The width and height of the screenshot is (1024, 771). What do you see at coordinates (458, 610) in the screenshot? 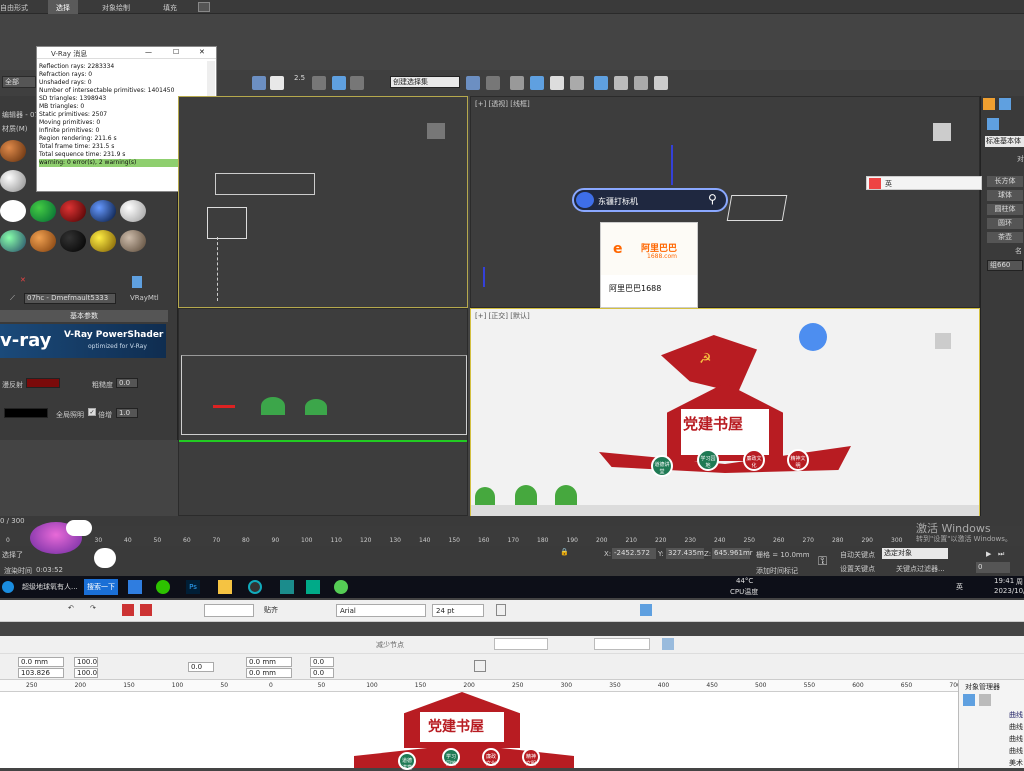
I see `font-size-dropdown: 24 pt` at bounding box center [458, 610].